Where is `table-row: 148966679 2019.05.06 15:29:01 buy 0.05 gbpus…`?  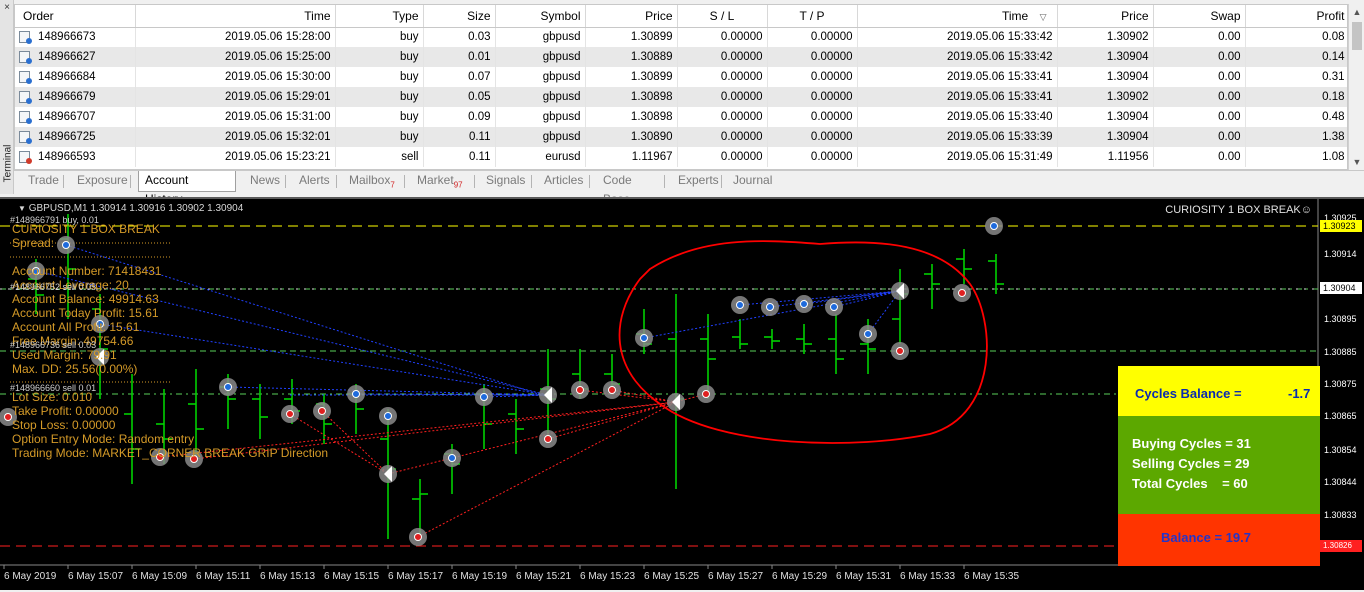
table-row: 148966679 2019.05.06 15:29:01 buy 0.05 gbpus… is located at coordinates (681, 97).